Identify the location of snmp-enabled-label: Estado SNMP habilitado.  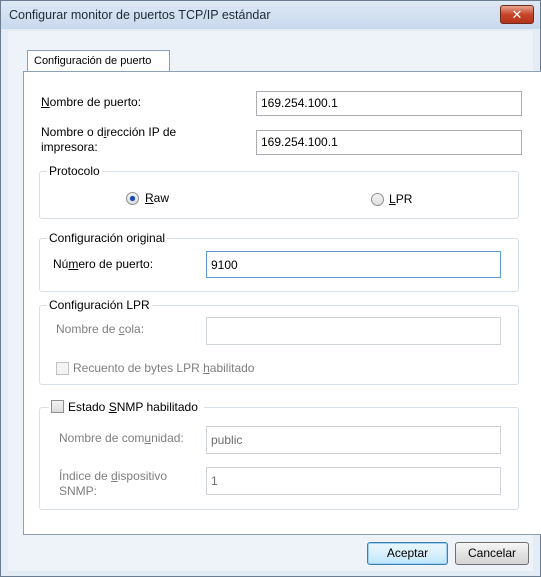
(133, 407).